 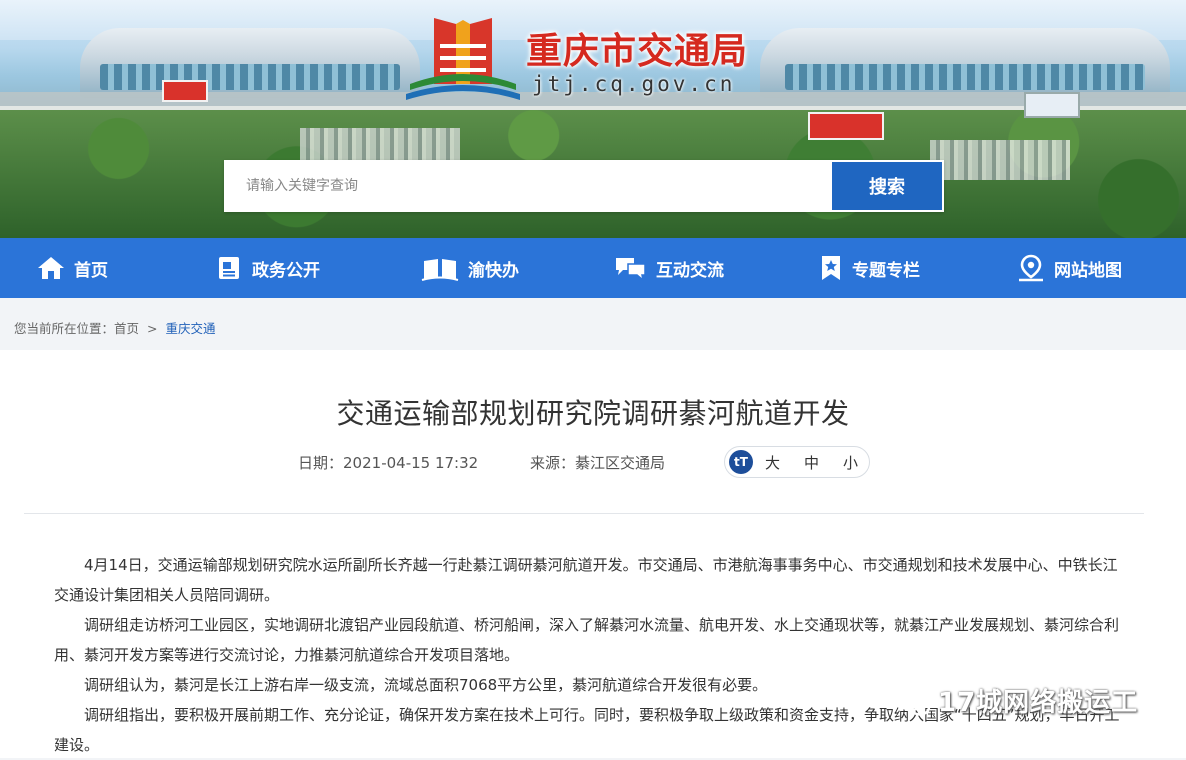 I want to click on article-date: 日期：2021-04-15 17:32, so click(x=388, y=462).